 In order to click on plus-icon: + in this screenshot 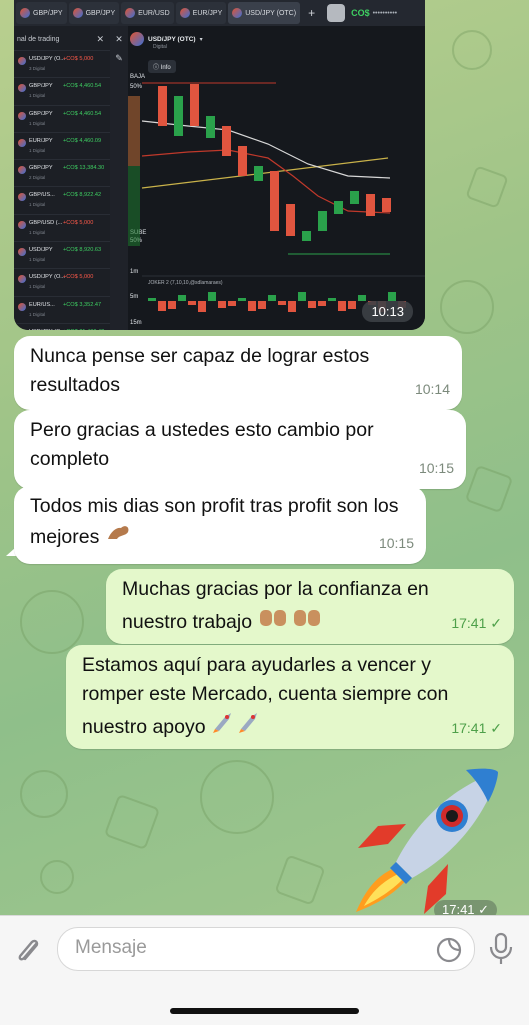, I will do `click(311, 13)`.